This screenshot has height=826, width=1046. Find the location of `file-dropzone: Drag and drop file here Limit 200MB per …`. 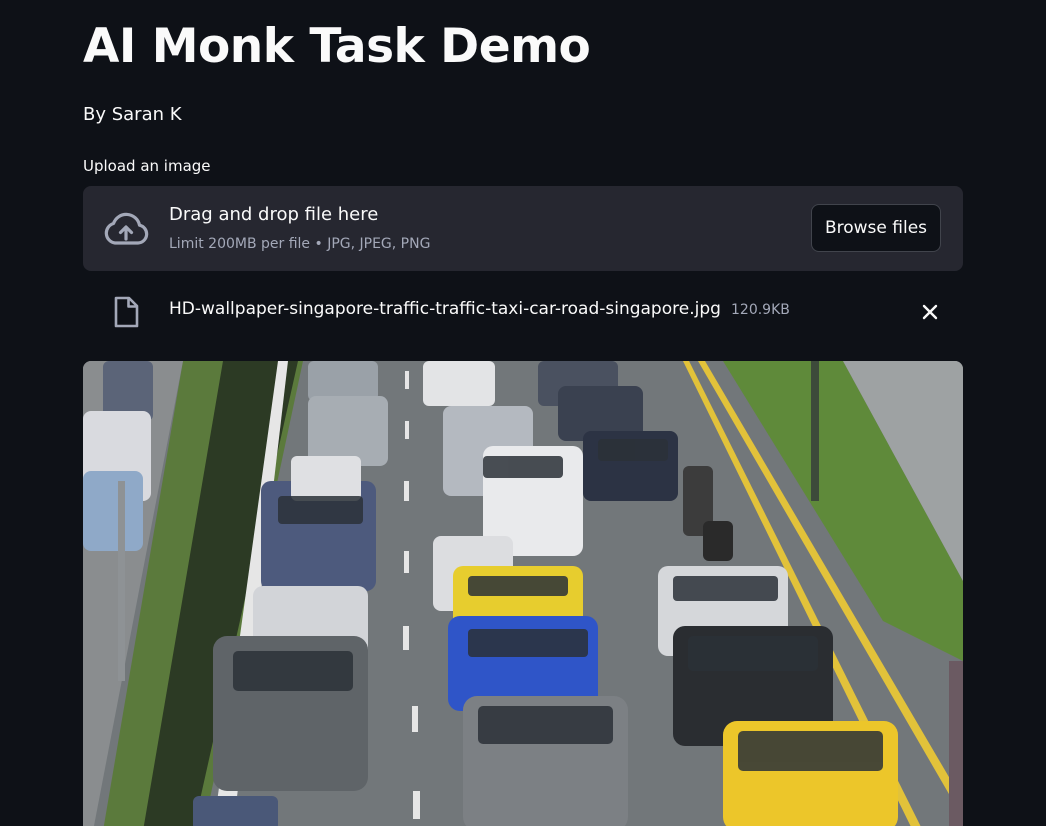

file-dropzone: Drag and drop file here Limit 200MB per … is located at coordinates (523, 228).